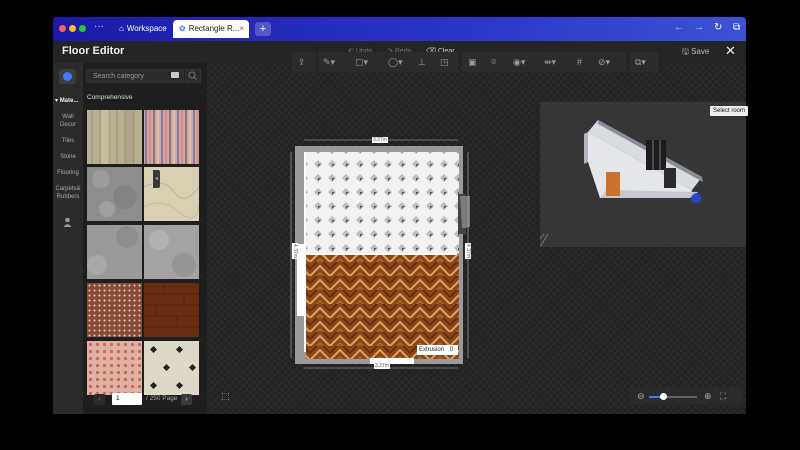 This screenshot has height=450, width=800. I want to click on user-icon, so click(67, 222).